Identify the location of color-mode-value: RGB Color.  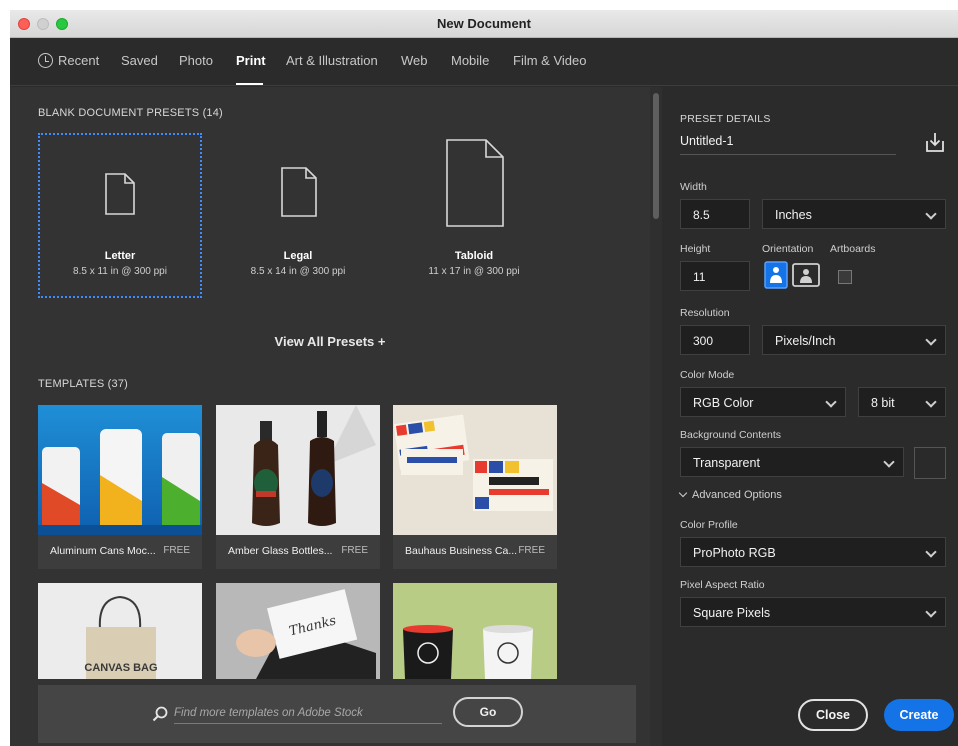
(723, 403).